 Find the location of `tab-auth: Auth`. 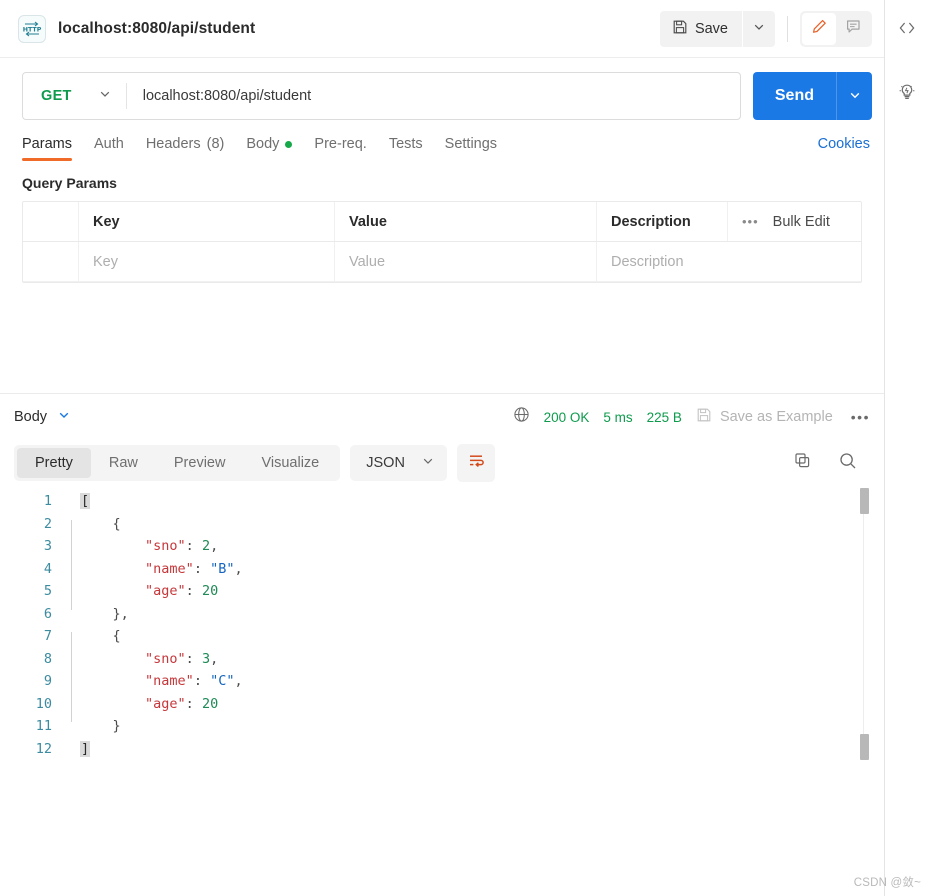

tab-auth: Auth is located at coordinates (109, 148).